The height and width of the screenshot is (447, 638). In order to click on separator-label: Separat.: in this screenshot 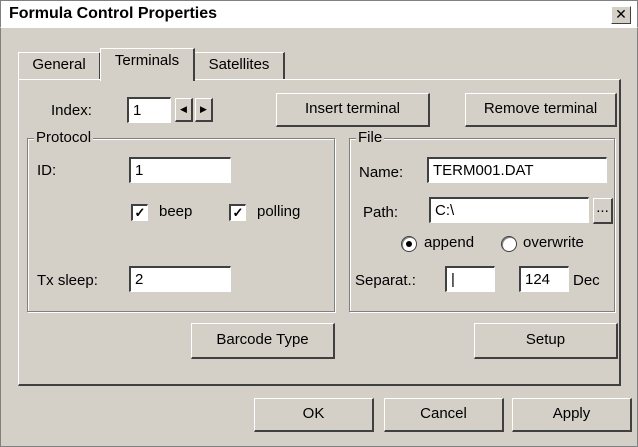, I will do `click(385, 280)`.